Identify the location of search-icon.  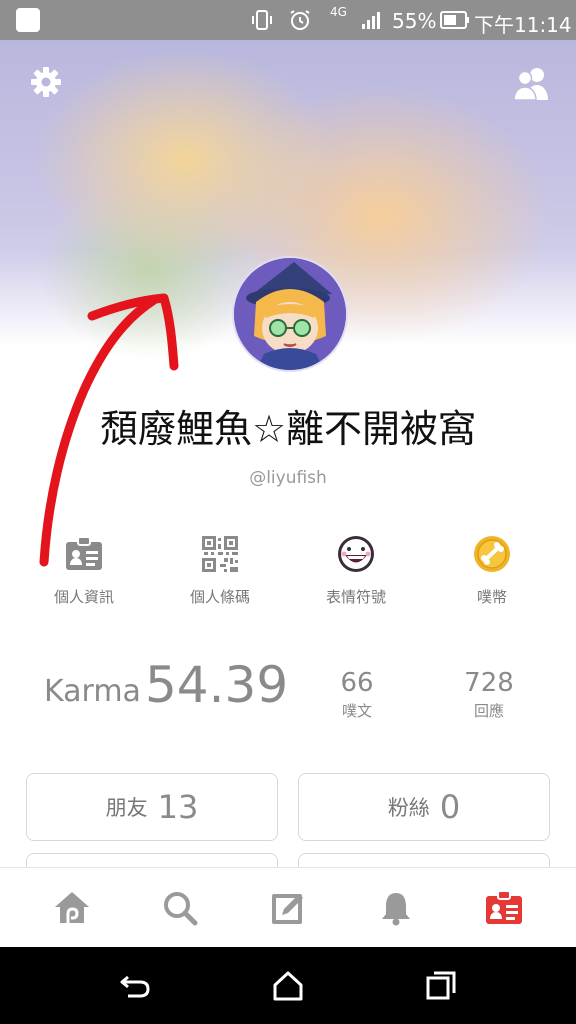
(180, 908).